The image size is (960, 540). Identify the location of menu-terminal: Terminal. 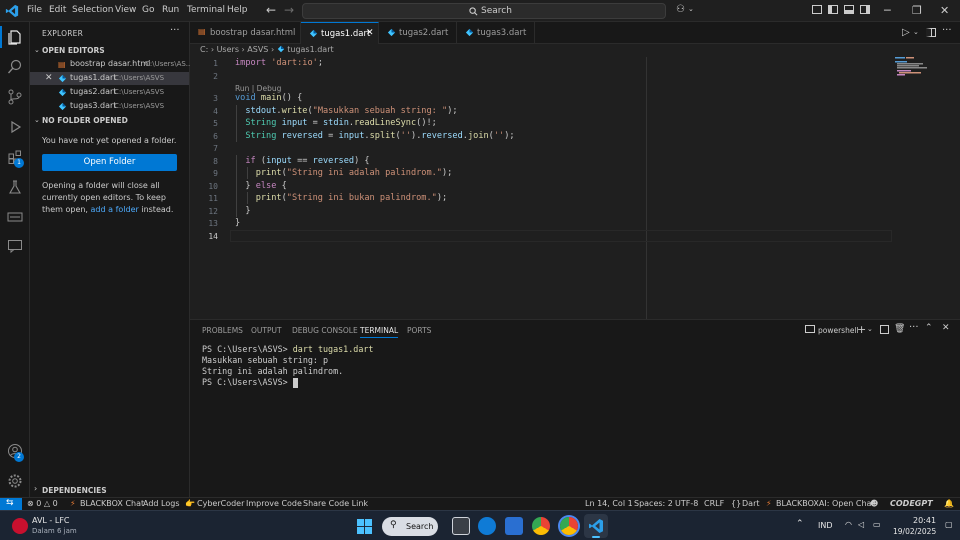
(206, 10).